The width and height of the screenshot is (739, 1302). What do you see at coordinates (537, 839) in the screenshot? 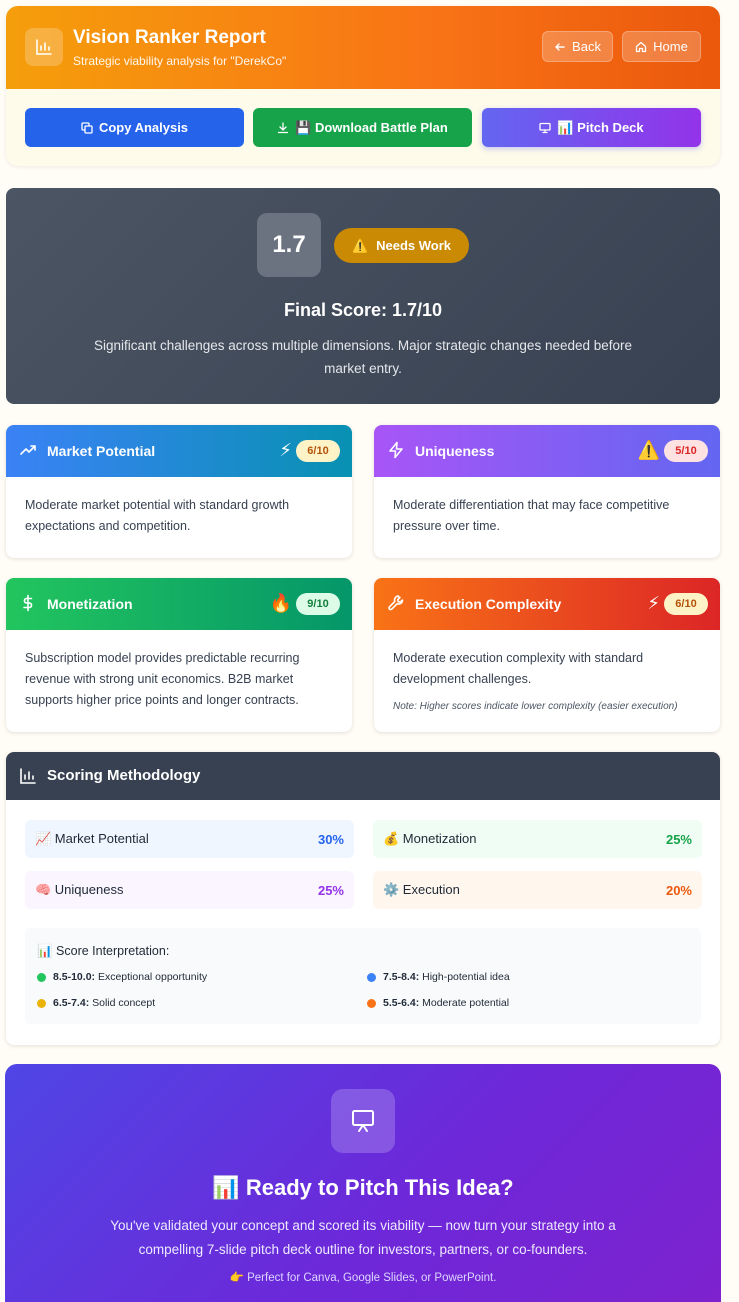
I see `weight-monetization: 💰 Monetization 25%` at bounding box center [537, 839].